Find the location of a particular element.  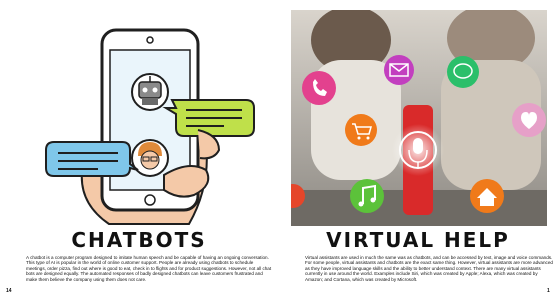

chatbots-heading: CHATBOTS is located at coordinates (139, 240).